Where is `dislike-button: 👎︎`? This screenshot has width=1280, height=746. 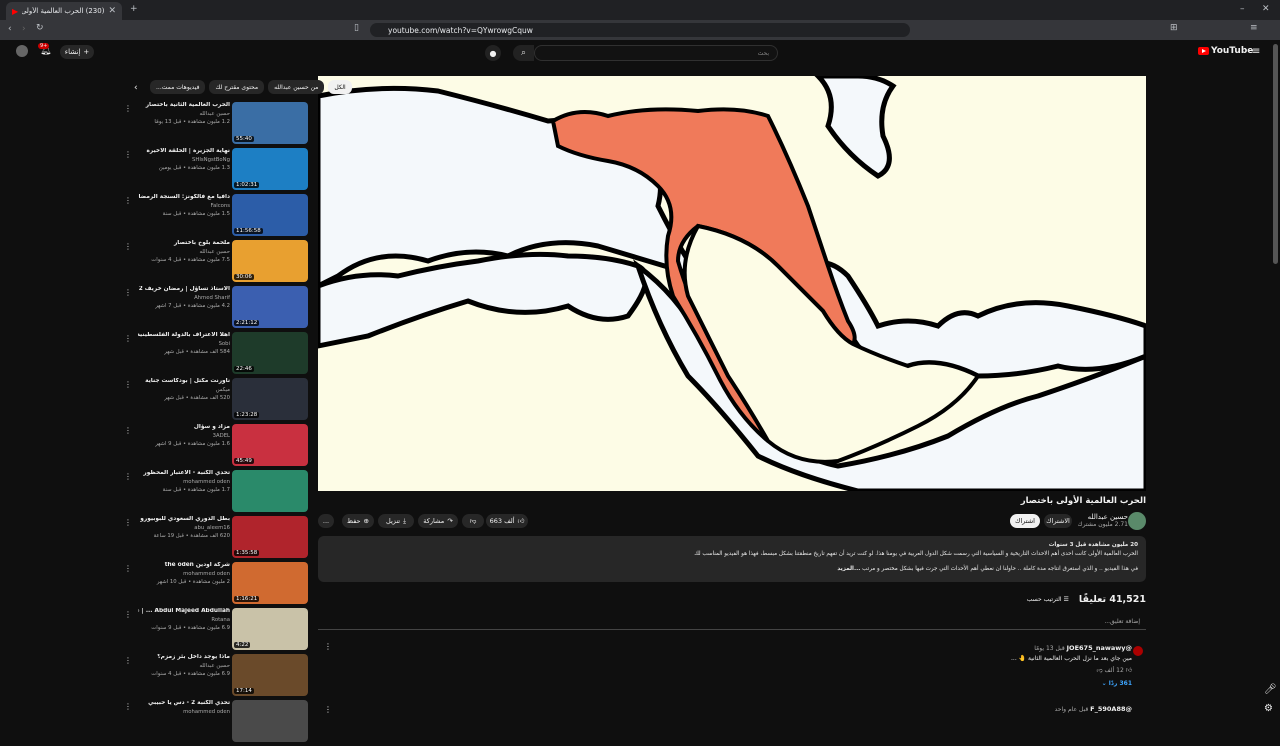
dislike-button: 👎︎ is located at coordinates (473, 521).